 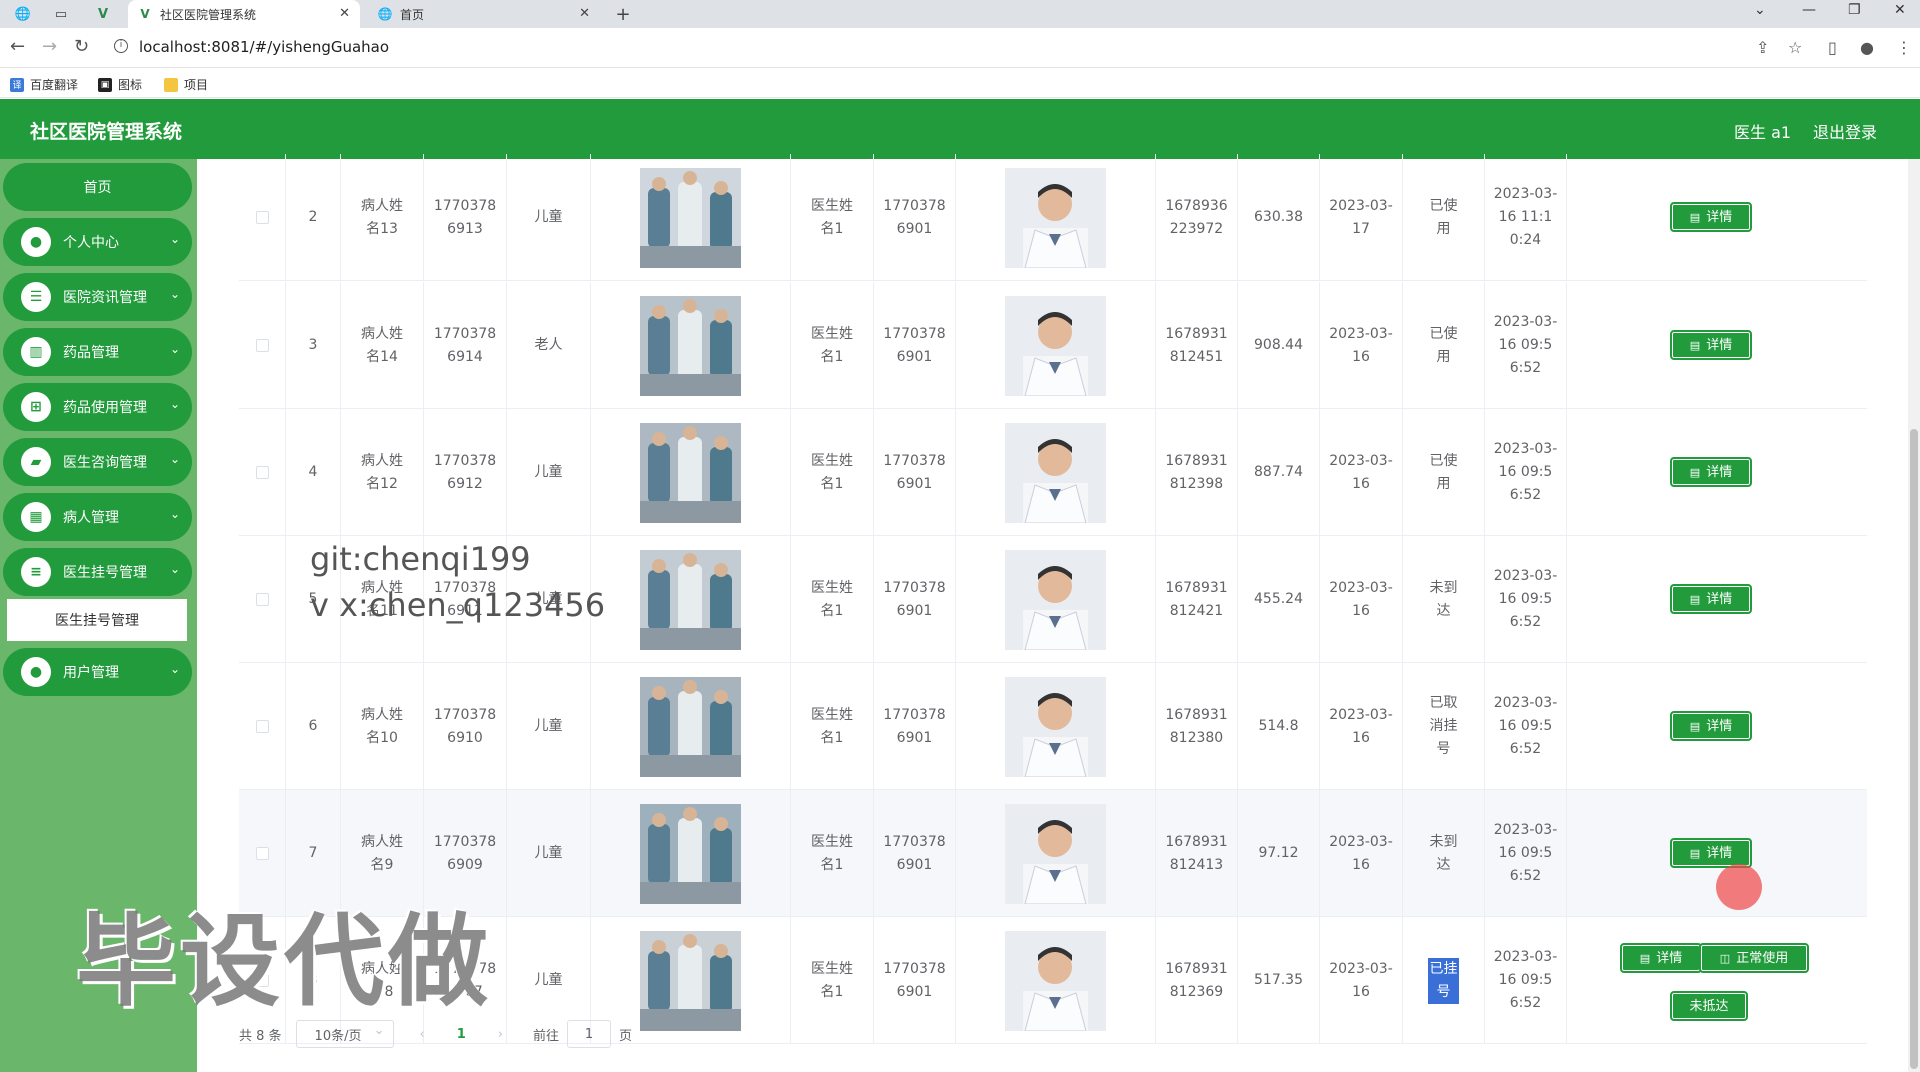 I want to click on price-cell: 887.74, so click(x=1279, y=472).